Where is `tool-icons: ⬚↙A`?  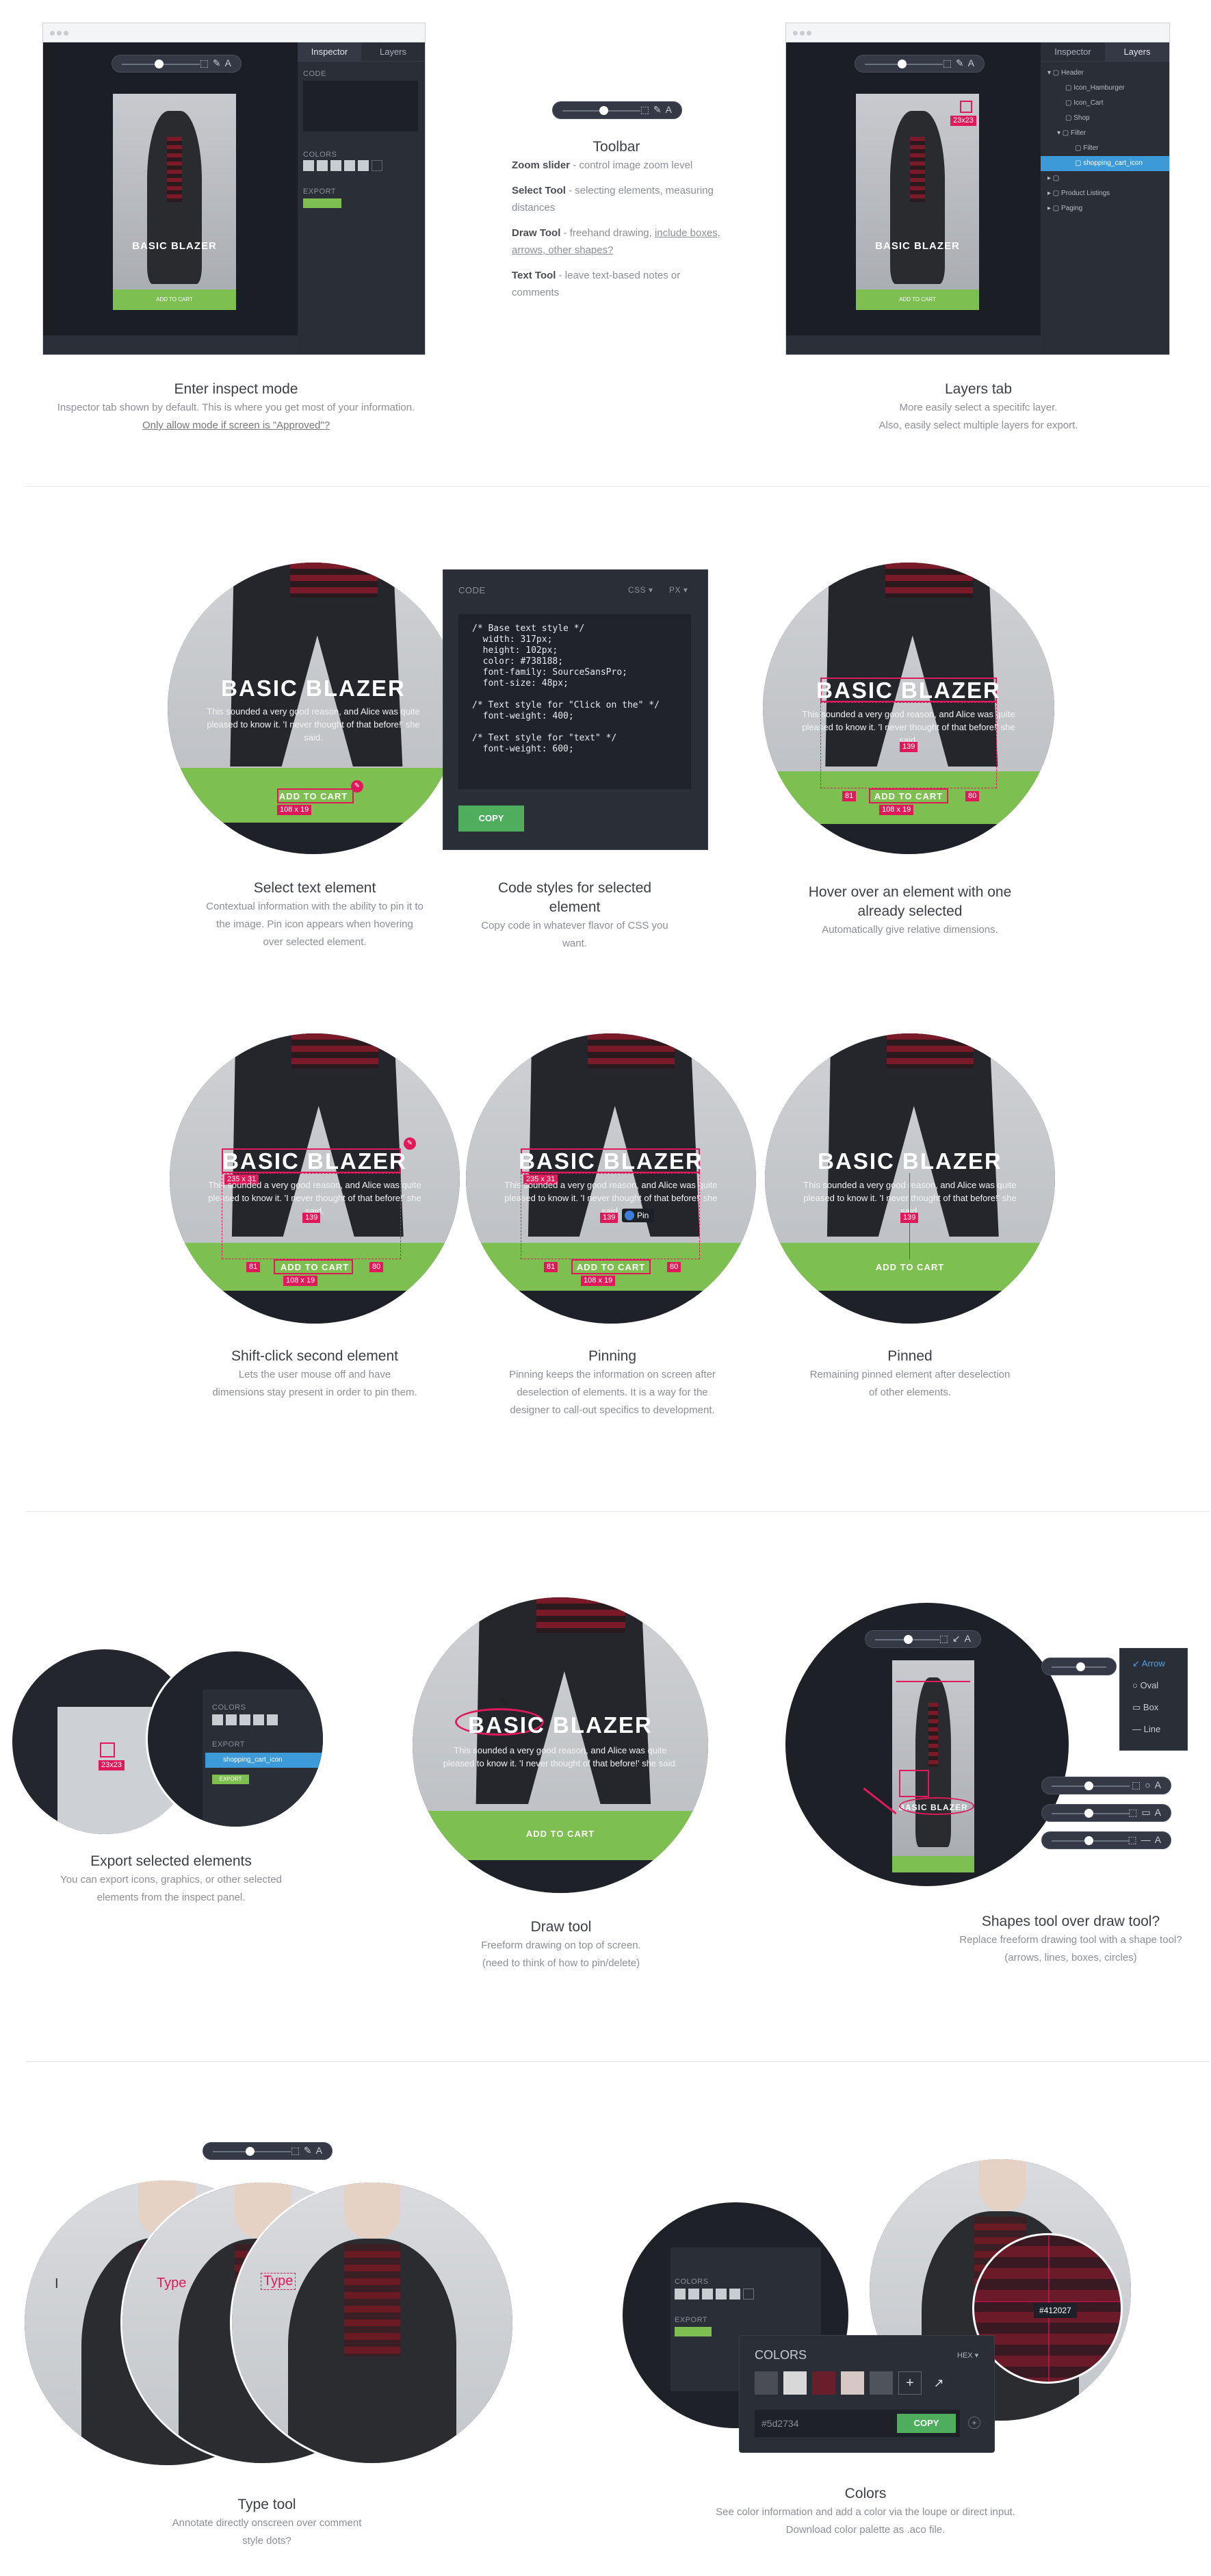 tool-icons: ⬚↙A is located at coordinates (957, 1639).